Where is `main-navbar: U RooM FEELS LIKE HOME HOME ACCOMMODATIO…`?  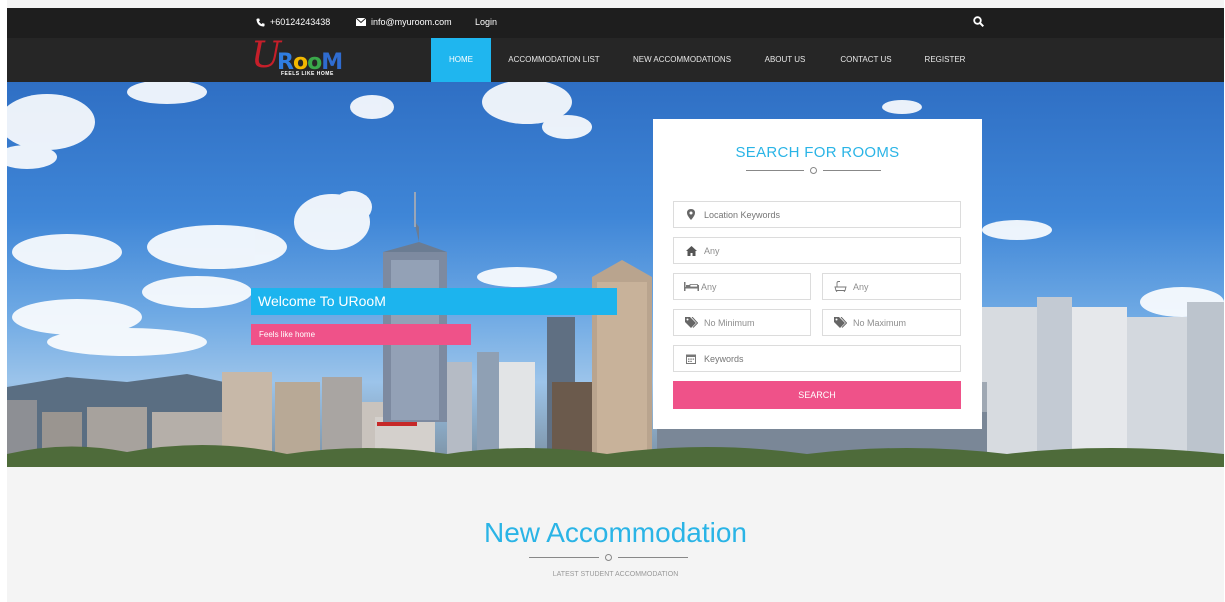
main-navbar: U RooM FEELS LIKE HOME HOME ACCOMMODATIO… is located at coordinates (615, 58).